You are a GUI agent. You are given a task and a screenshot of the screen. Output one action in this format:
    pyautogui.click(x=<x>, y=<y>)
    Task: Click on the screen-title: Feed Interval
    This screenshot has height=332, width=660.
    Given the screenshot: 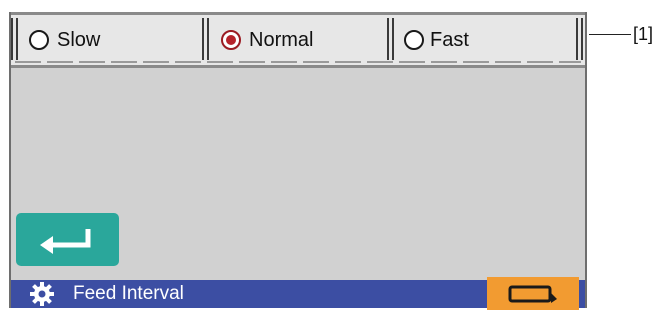 What is the action you would take?
    pyautogui.click(x=128, y=293)
    